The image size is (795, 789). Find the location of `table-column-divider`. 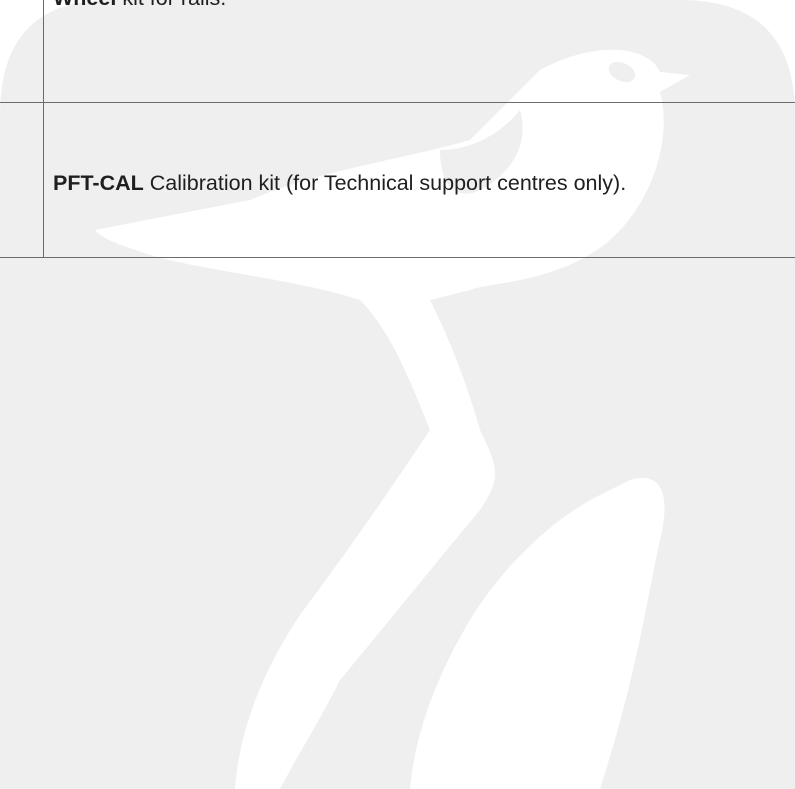

table-column-divider is located at coordinates (43, 129).